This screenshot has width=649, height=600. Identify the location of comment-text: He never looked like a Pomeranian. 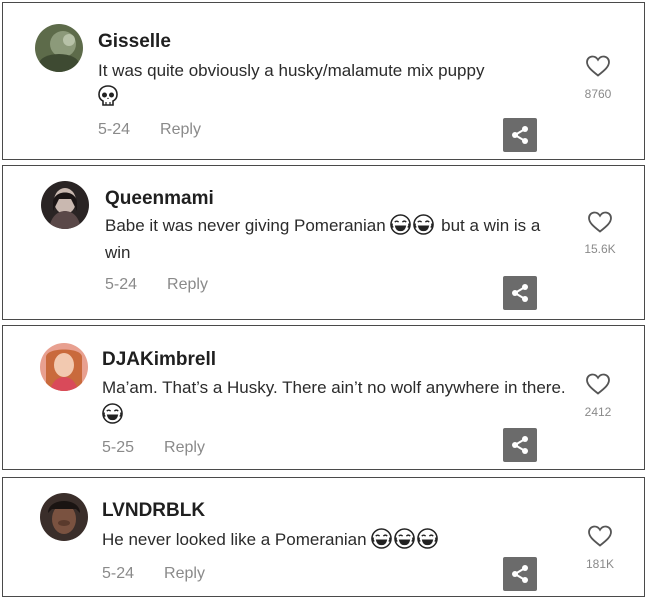
(334, 539).